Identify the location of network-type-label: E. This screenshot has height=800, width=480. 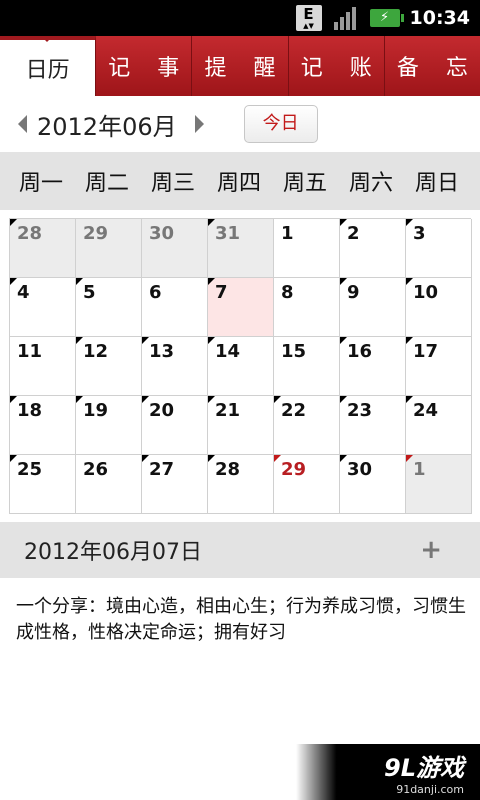
(308, 14).